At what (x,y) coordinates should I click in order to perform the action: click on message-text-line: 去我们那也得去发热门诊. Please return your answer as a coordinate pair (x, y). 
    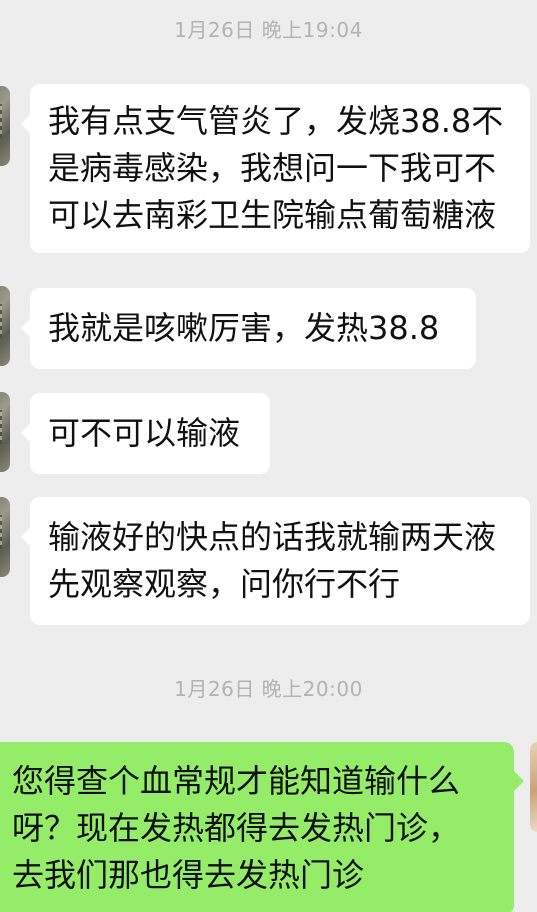
    Looking at the image, I should click on (188, 875).